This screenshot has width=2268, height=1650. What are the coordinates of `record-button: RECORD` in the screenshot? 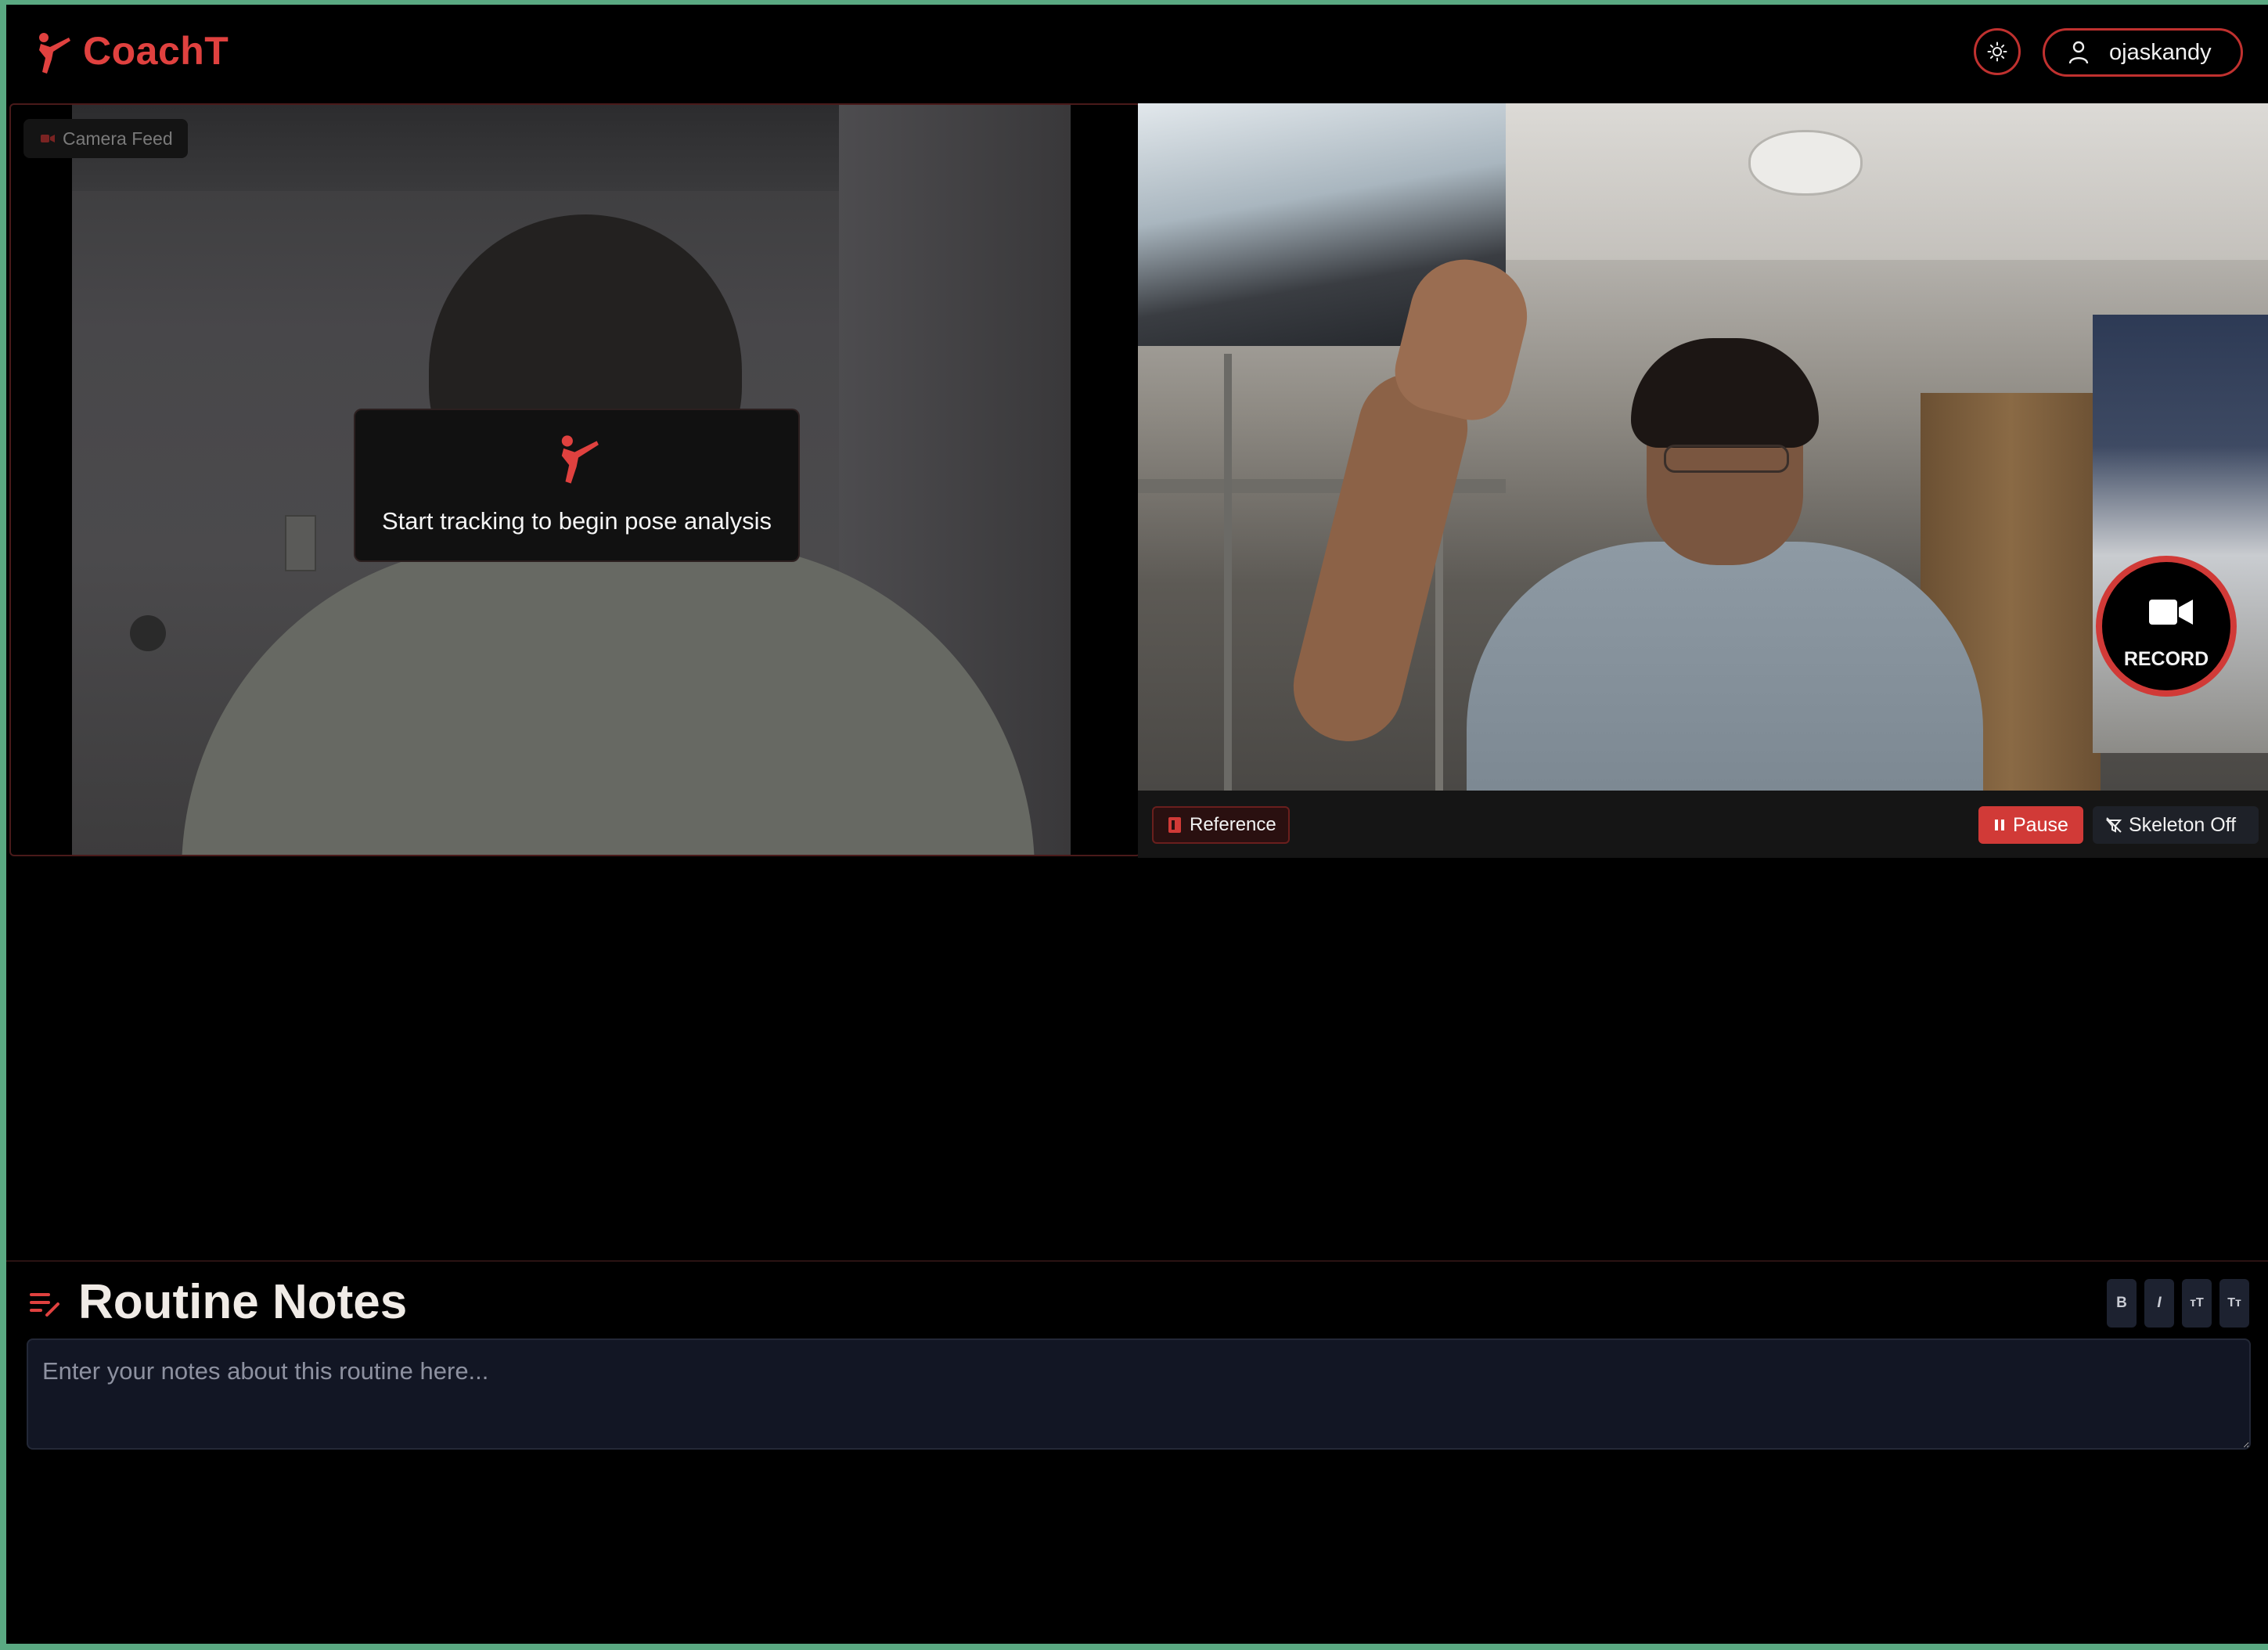 It's located at (2166, 626).